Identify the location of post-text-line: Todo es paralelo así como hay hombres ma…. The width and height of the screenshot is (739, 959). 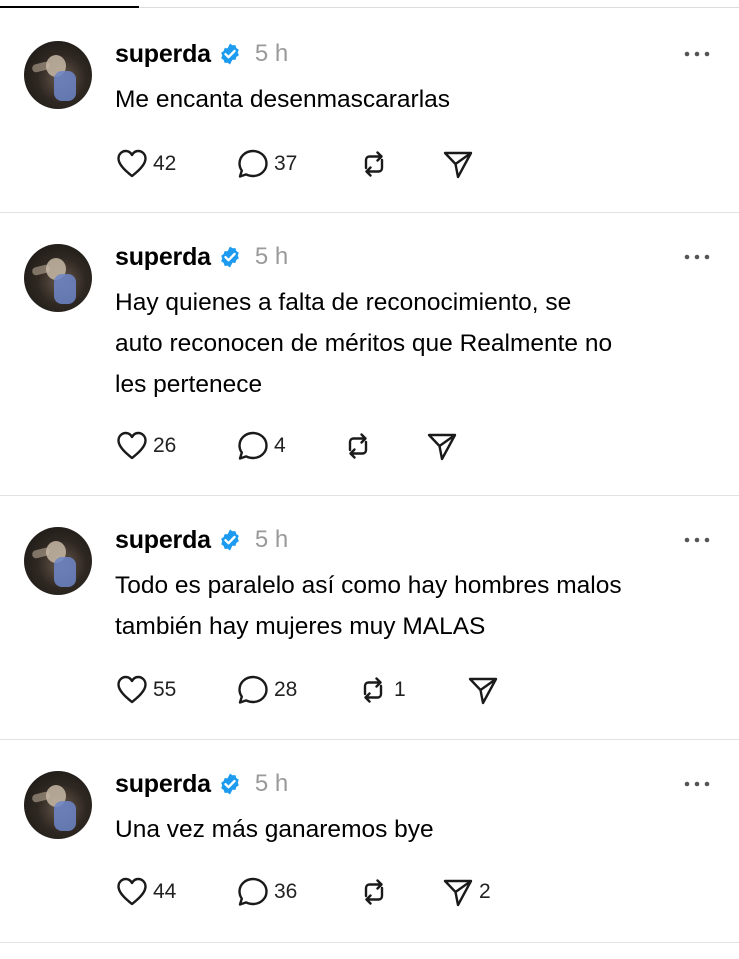
(368, 585).